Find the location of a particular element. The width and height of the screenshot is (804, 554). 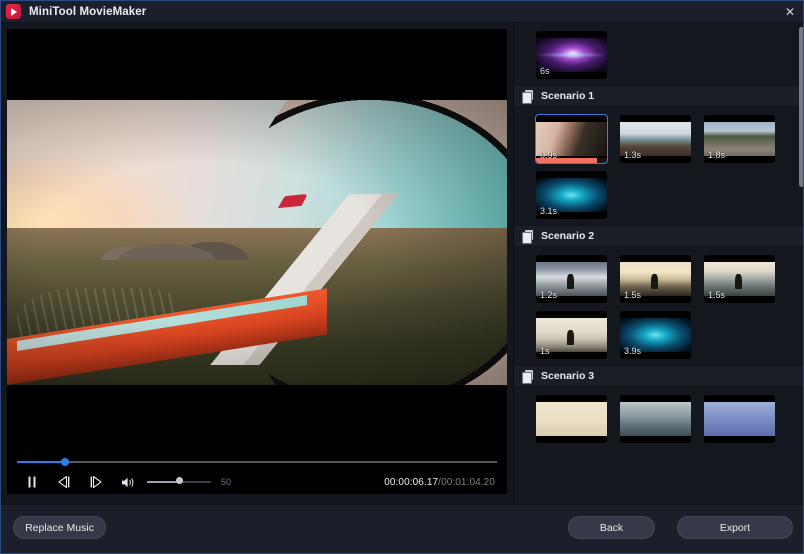

clip-thumbnail: 3.1s is located at coordinates (571, 195).